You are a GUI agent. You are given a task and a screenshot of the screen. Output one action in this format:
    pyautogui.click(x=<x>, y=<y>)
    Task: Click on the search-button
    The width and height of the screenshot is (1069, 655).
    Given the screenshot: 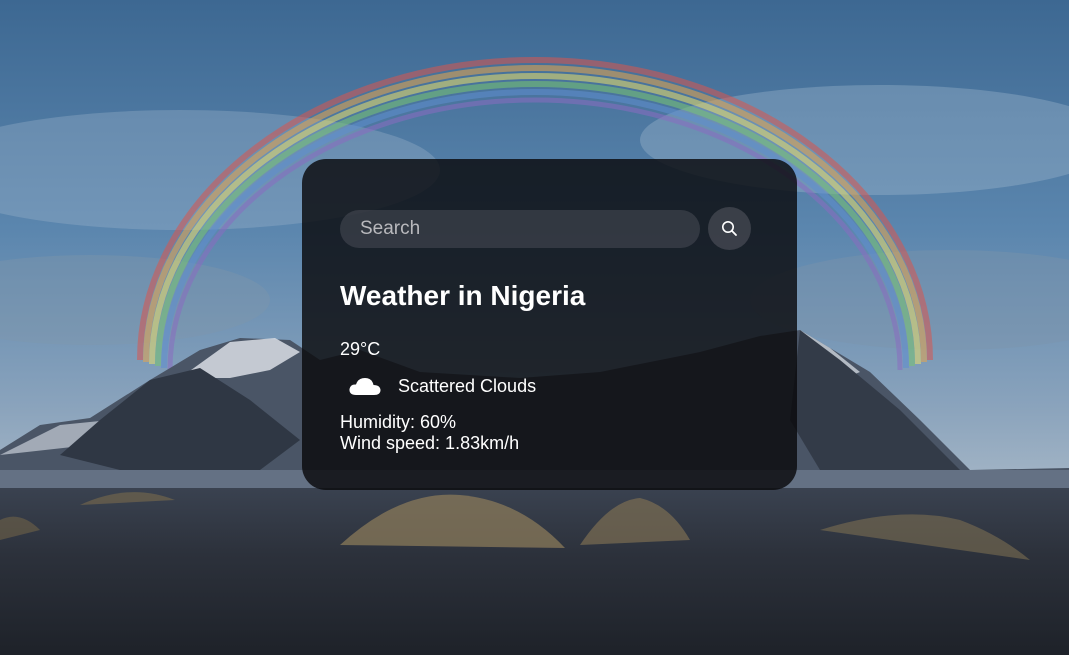 What is the action you would take?
    pyautogui.click(x=729, y=228)
    